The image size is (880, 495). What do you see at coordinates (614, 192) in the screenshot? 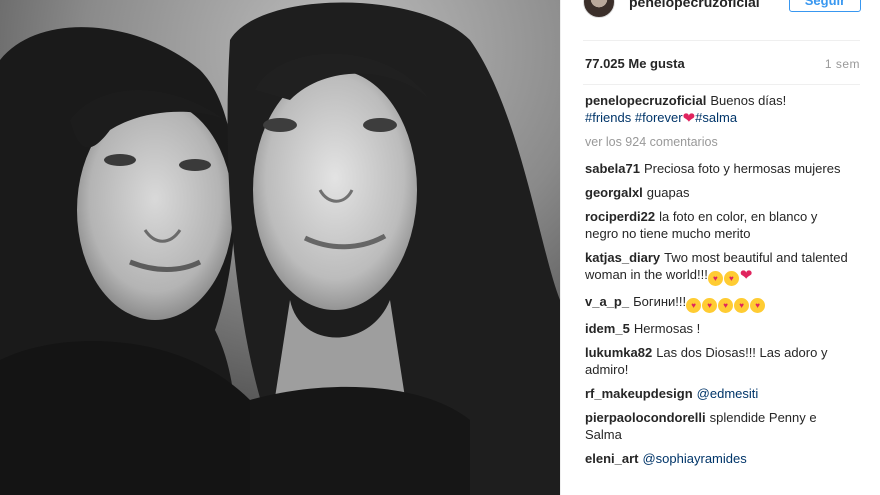
I see `comment-username: georgalxl` at bounding box center [614, 192].